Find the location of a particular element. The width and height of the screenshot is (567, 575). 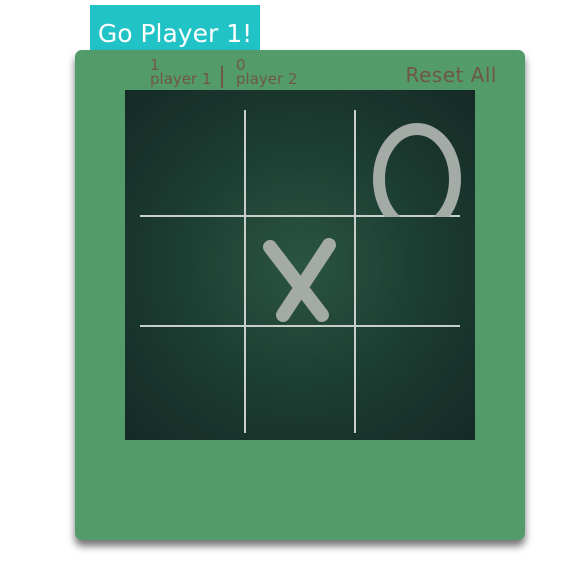

player1-score: 1 player 1 is located at coordinates (181, 73).